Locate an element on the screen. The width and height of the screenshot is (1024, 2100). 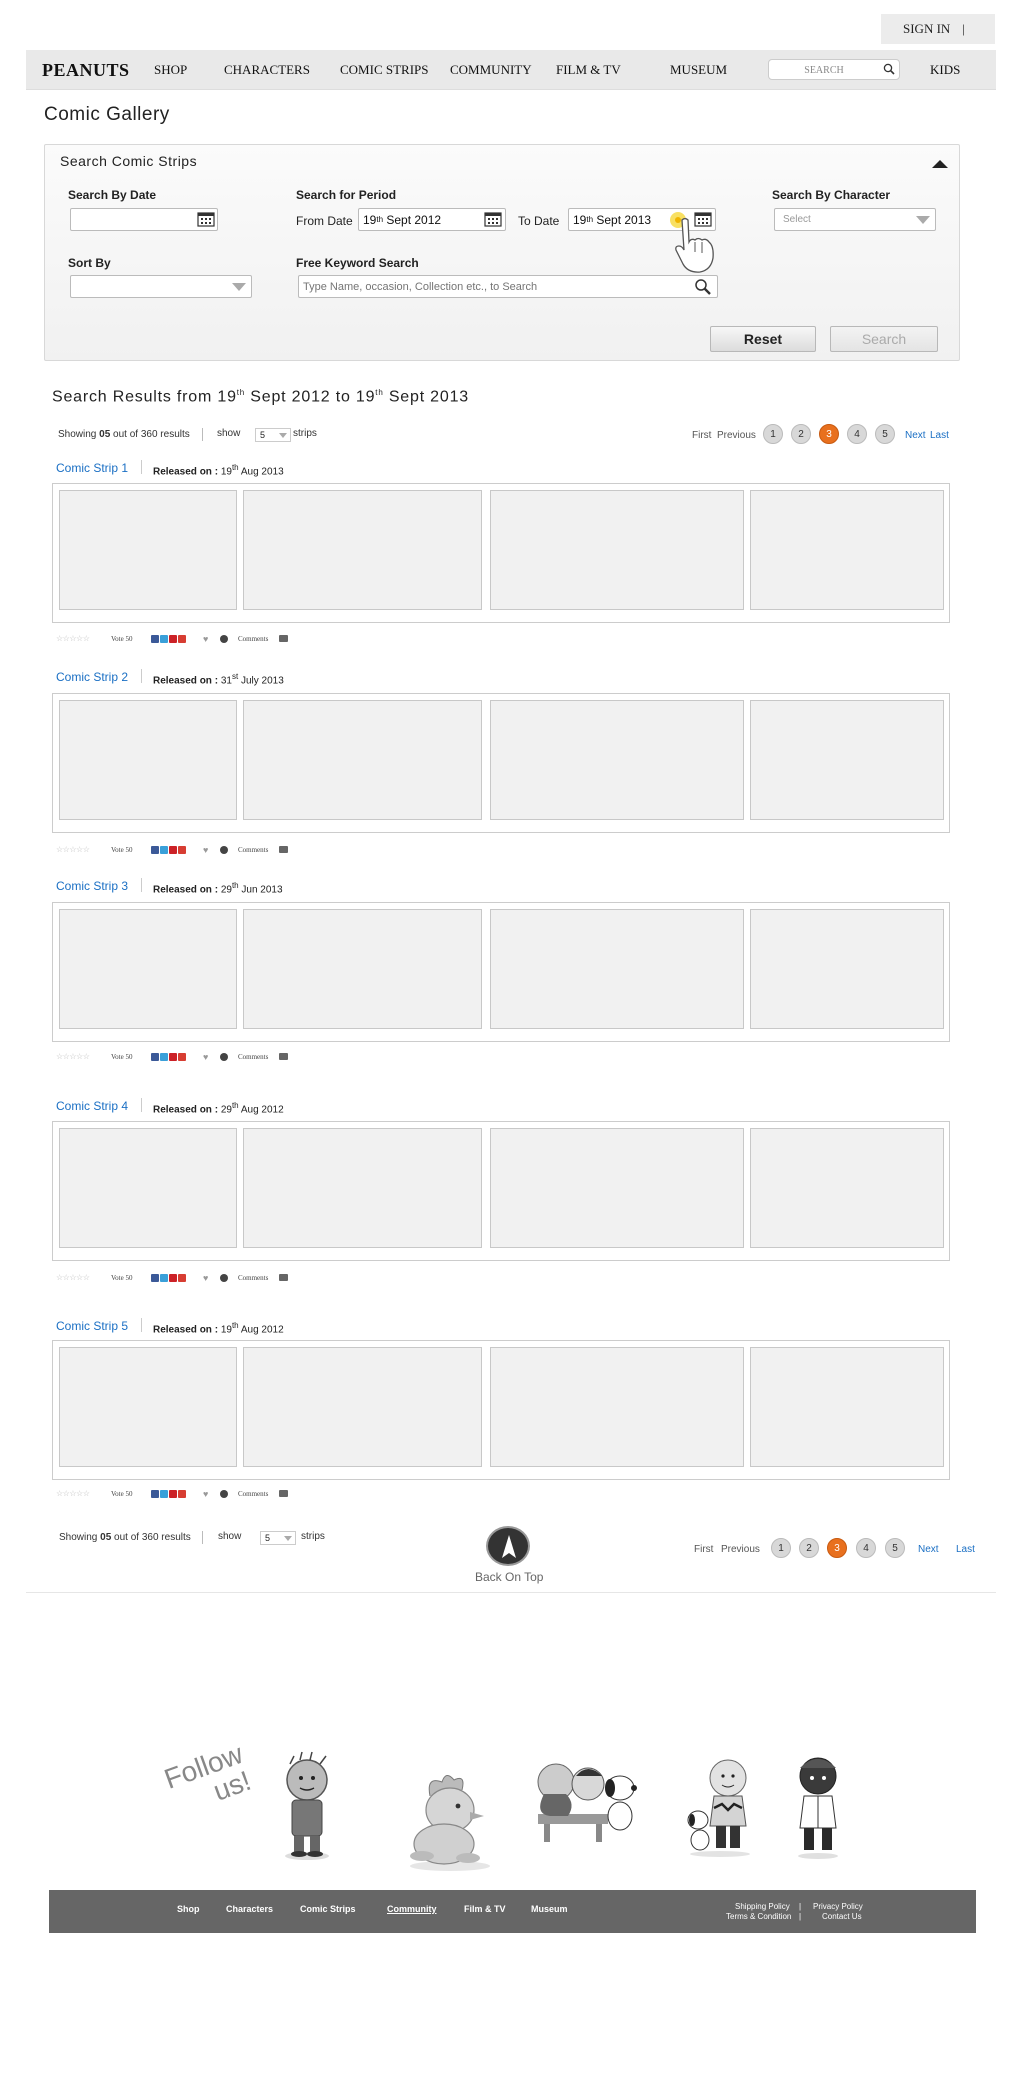
show-select-top: 5 is located at coordinates (273, 435).